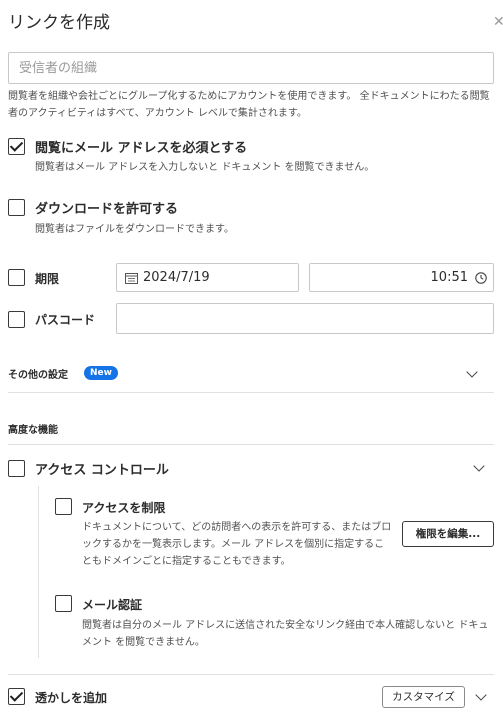 Image resolution: width=503 pixels, height=719 pixels. What do you see at coordinates (101, 373) in the screenshot?
I see `new-badge: New` at bounding box center [101, 373].